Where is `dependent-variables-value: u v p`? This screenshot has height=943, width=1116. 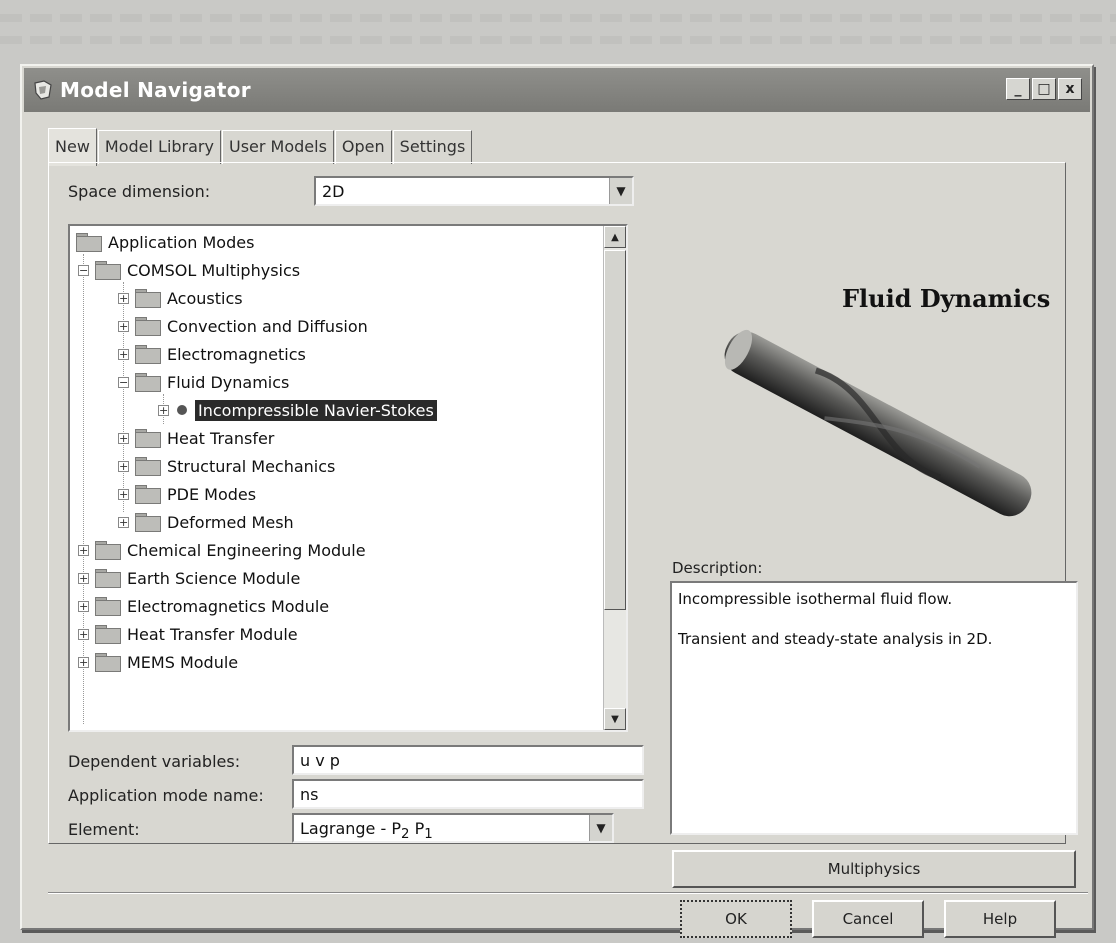 dependent-variables-value: u v p is located at coordinates (320, 760).